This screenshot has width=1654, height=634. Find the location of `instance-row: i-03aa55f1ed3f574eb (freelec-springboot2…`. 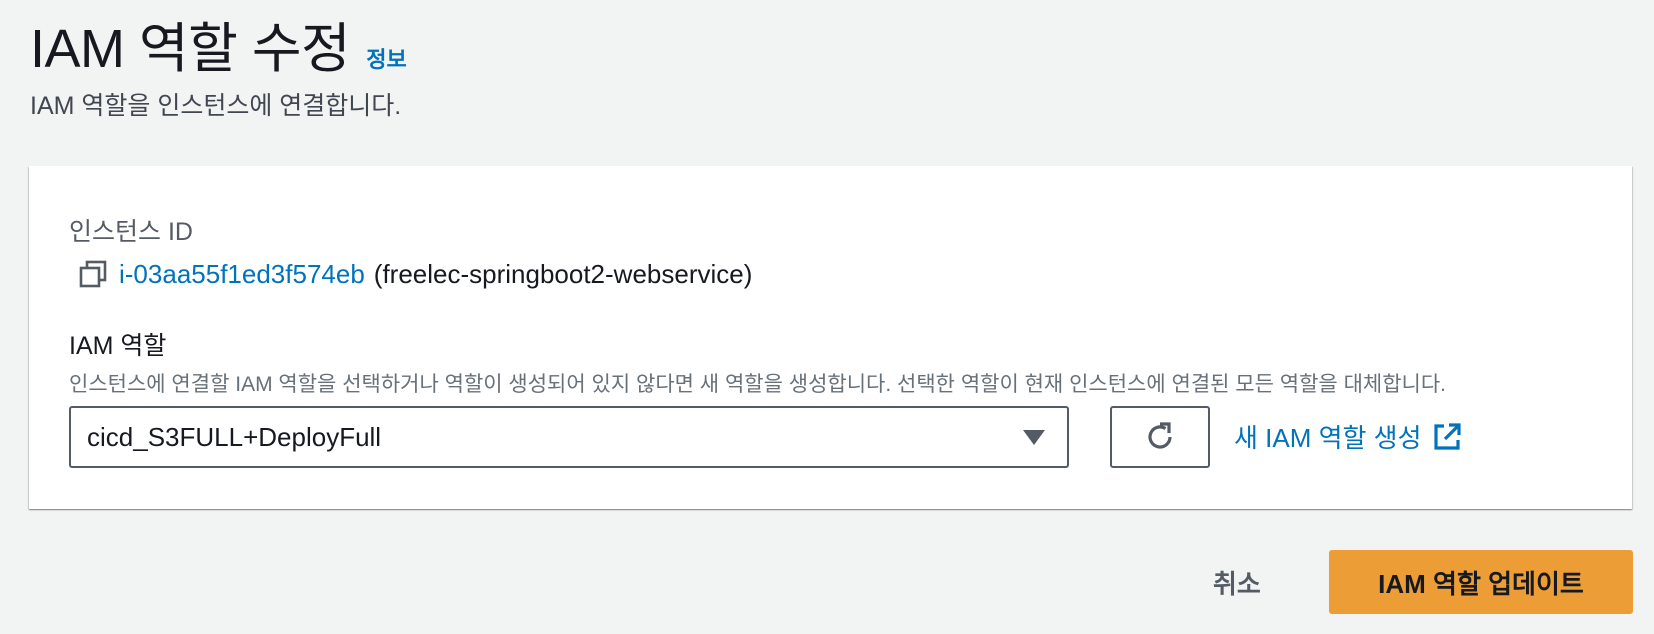

instance-row: i-03aa55f1ed3f574eb (freelec-springboot2… is located at coordinates (410, 274).